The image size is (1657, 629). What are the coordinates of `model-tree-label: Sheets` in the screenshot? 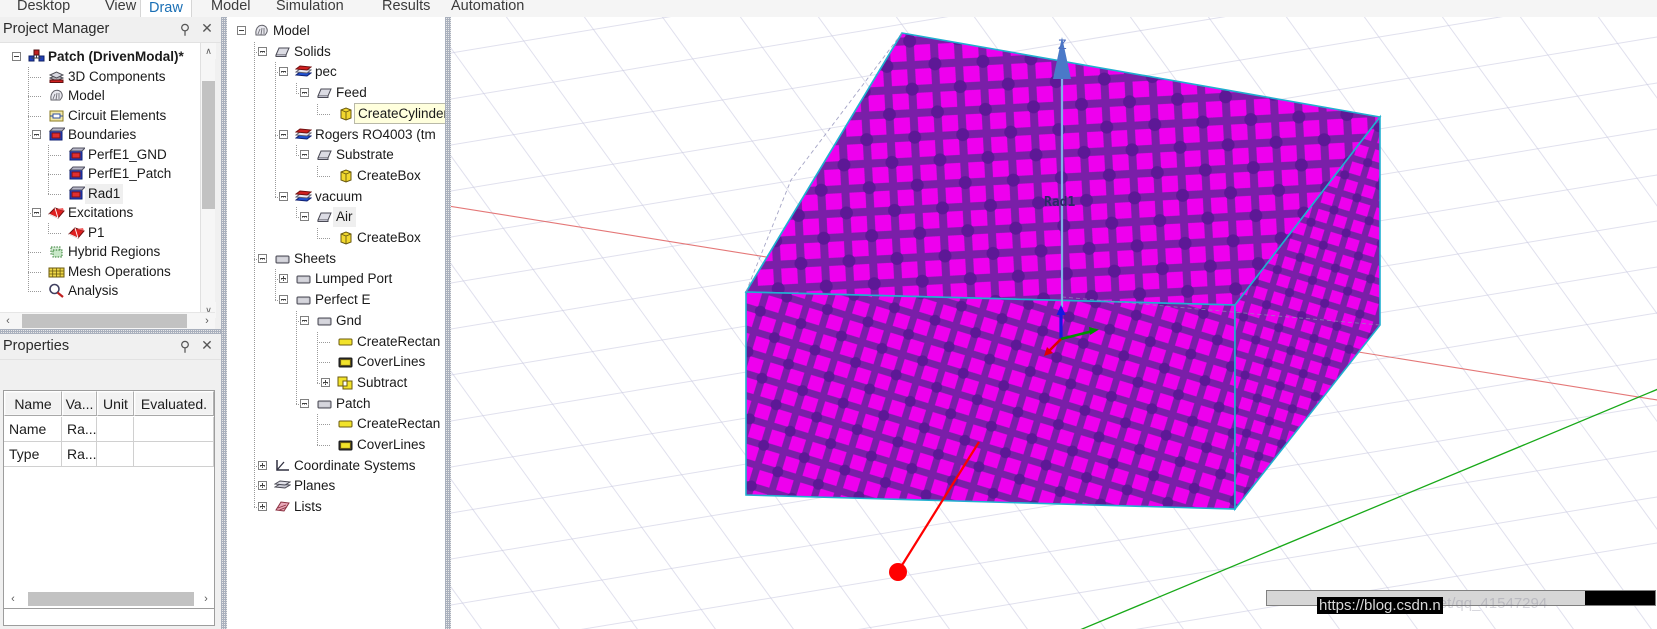 It's located at (315, 258).